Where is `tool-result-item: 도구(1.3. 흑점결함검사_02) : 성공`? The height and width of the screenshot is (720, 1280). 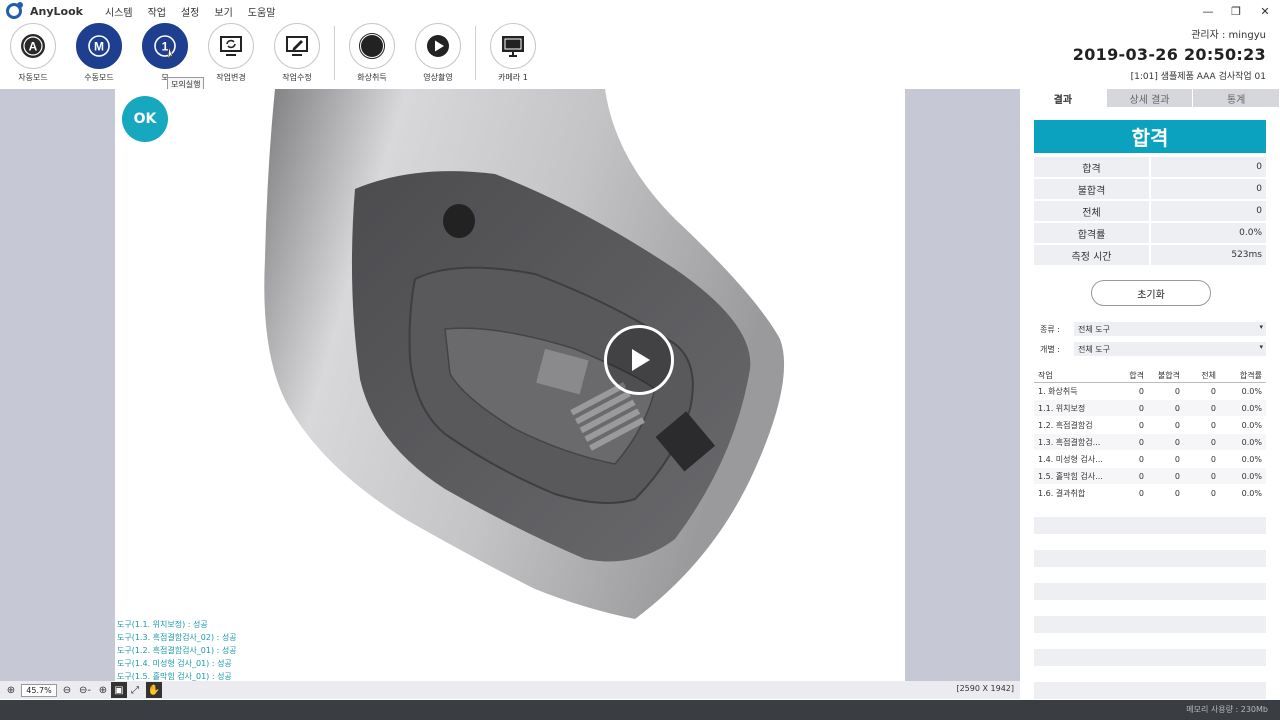
tool-result-item: 도구(1.3. 흑점결함검사_02) : 성공 is located at coordinates (177, 637).